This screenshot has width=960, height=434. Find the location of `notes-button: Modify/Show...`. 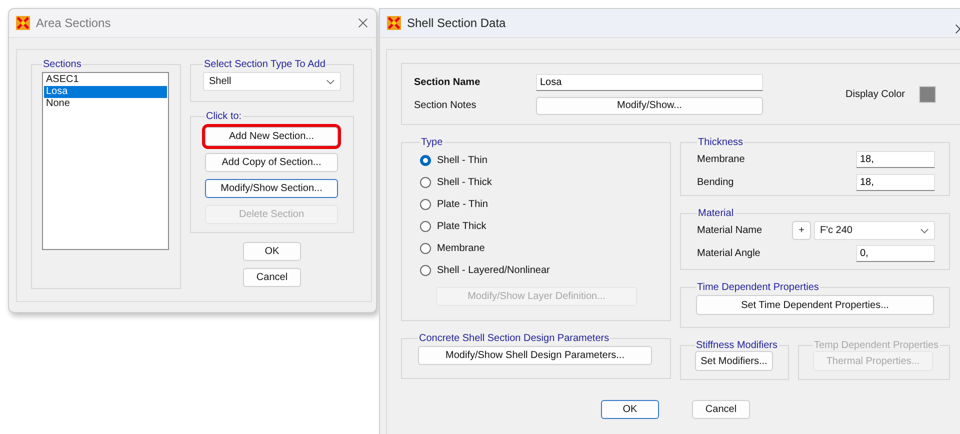

notes-button: Modify/Show... is located at coordinates (649, 105).